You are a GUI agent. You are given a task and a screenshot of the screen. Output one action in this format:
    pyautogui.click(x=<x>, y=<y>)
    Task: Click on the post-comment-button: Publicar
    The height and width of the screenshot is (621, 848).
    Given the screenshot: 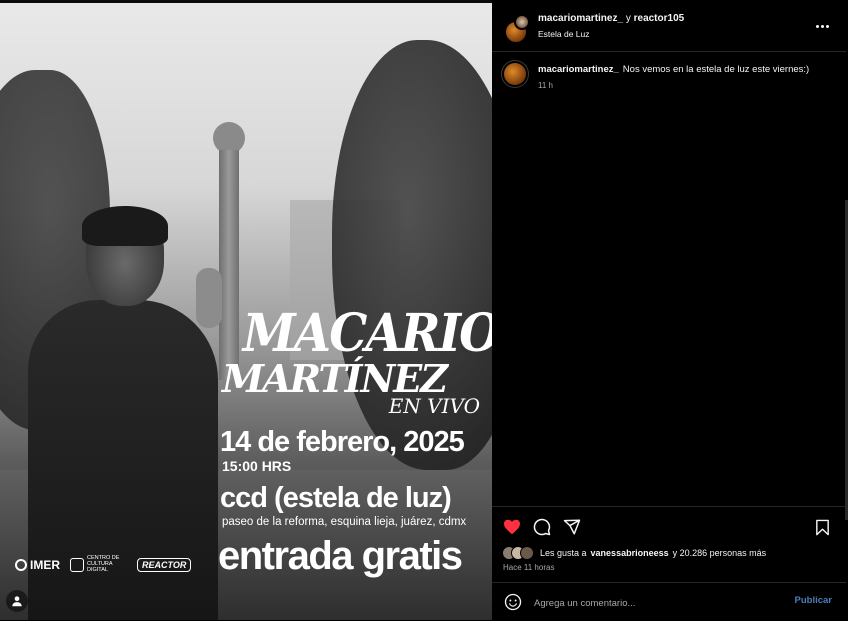 What is the action you would take?
    pyautogui.click(x=814, y=600)
    